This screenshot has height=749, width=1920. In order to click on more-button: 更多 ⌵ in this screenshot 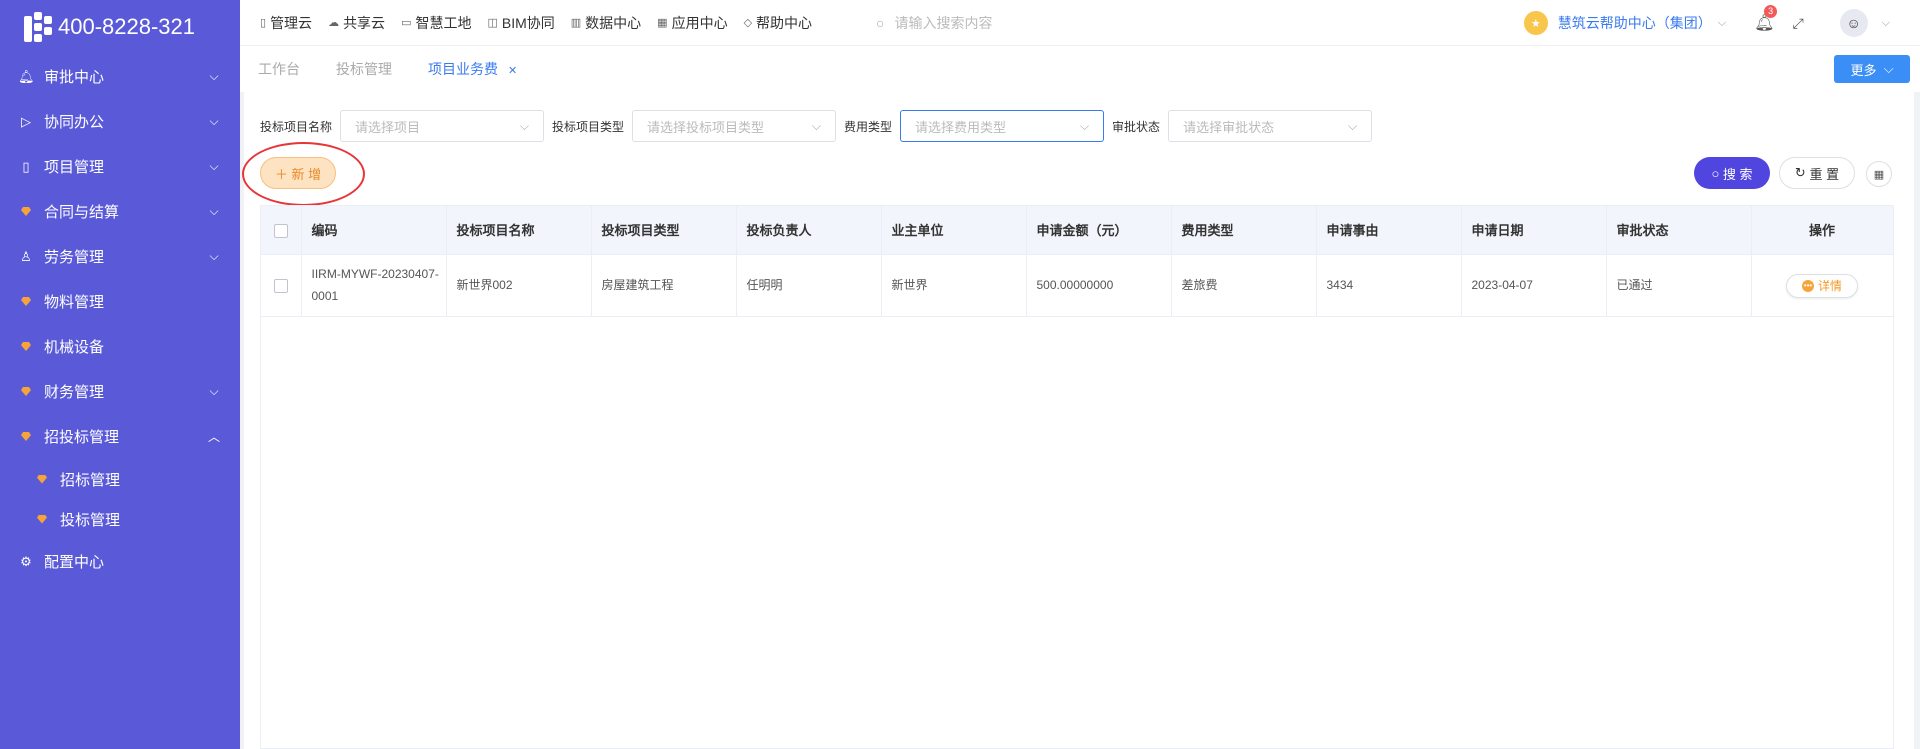, I will do `click(1872, 69)`.